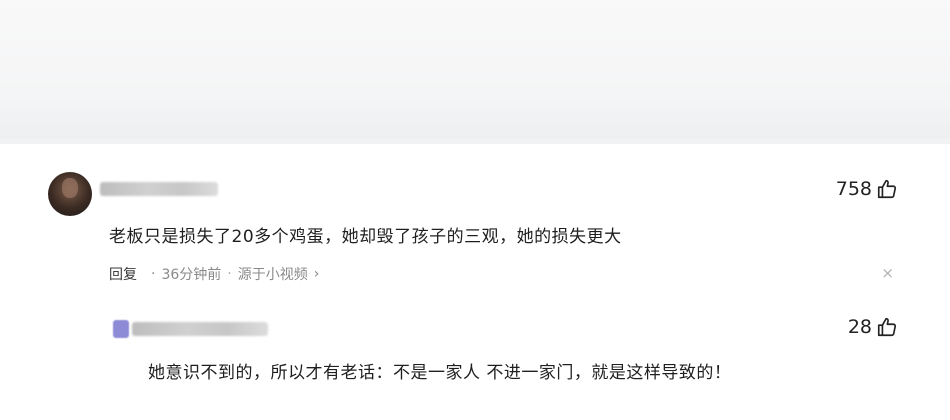 The width and height of the screenshot is (950, 420). What do you see at coordinates (887, 273) in the screenshot?
I see `close-icon: ×` at bounding box center [887, 273].